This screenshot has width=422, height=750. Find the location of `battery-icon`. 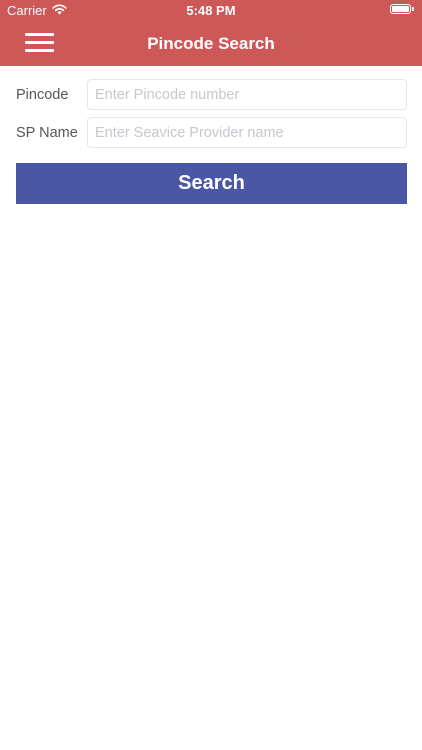

battery-icon is located at coordinates (400, 9).